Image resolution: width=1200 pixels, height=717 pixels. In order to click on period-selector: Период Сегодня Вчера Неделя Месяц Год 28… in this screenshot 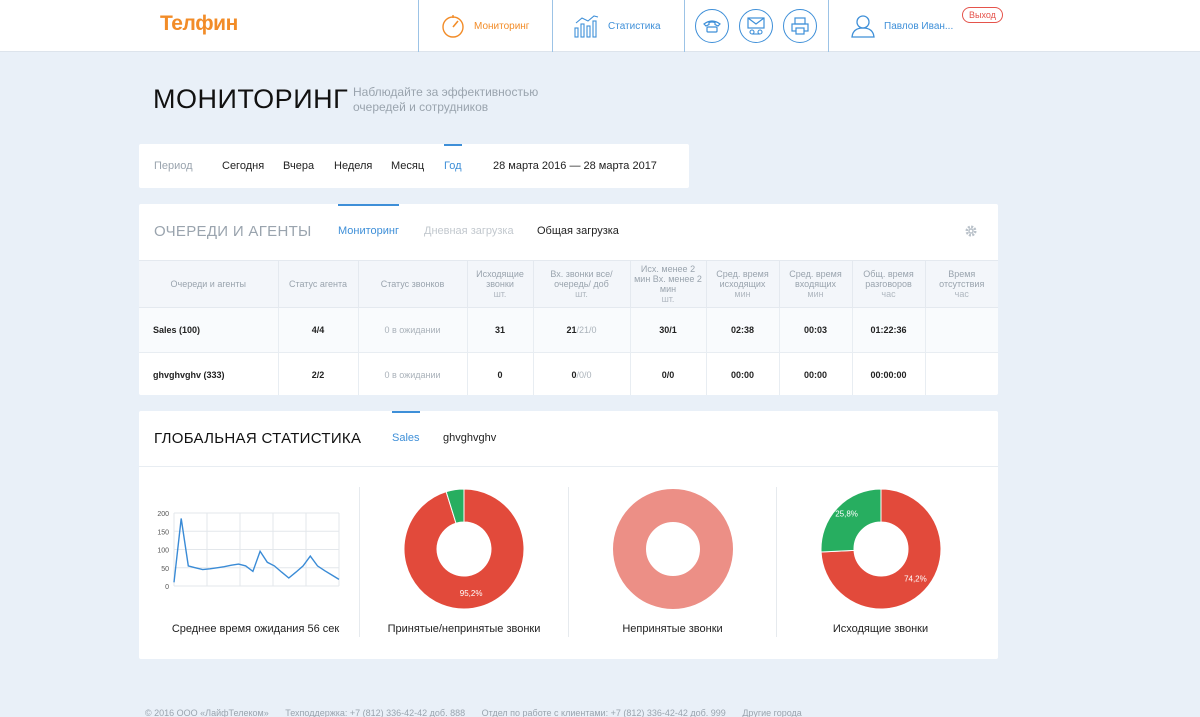, I will do `click(414, 166)`.